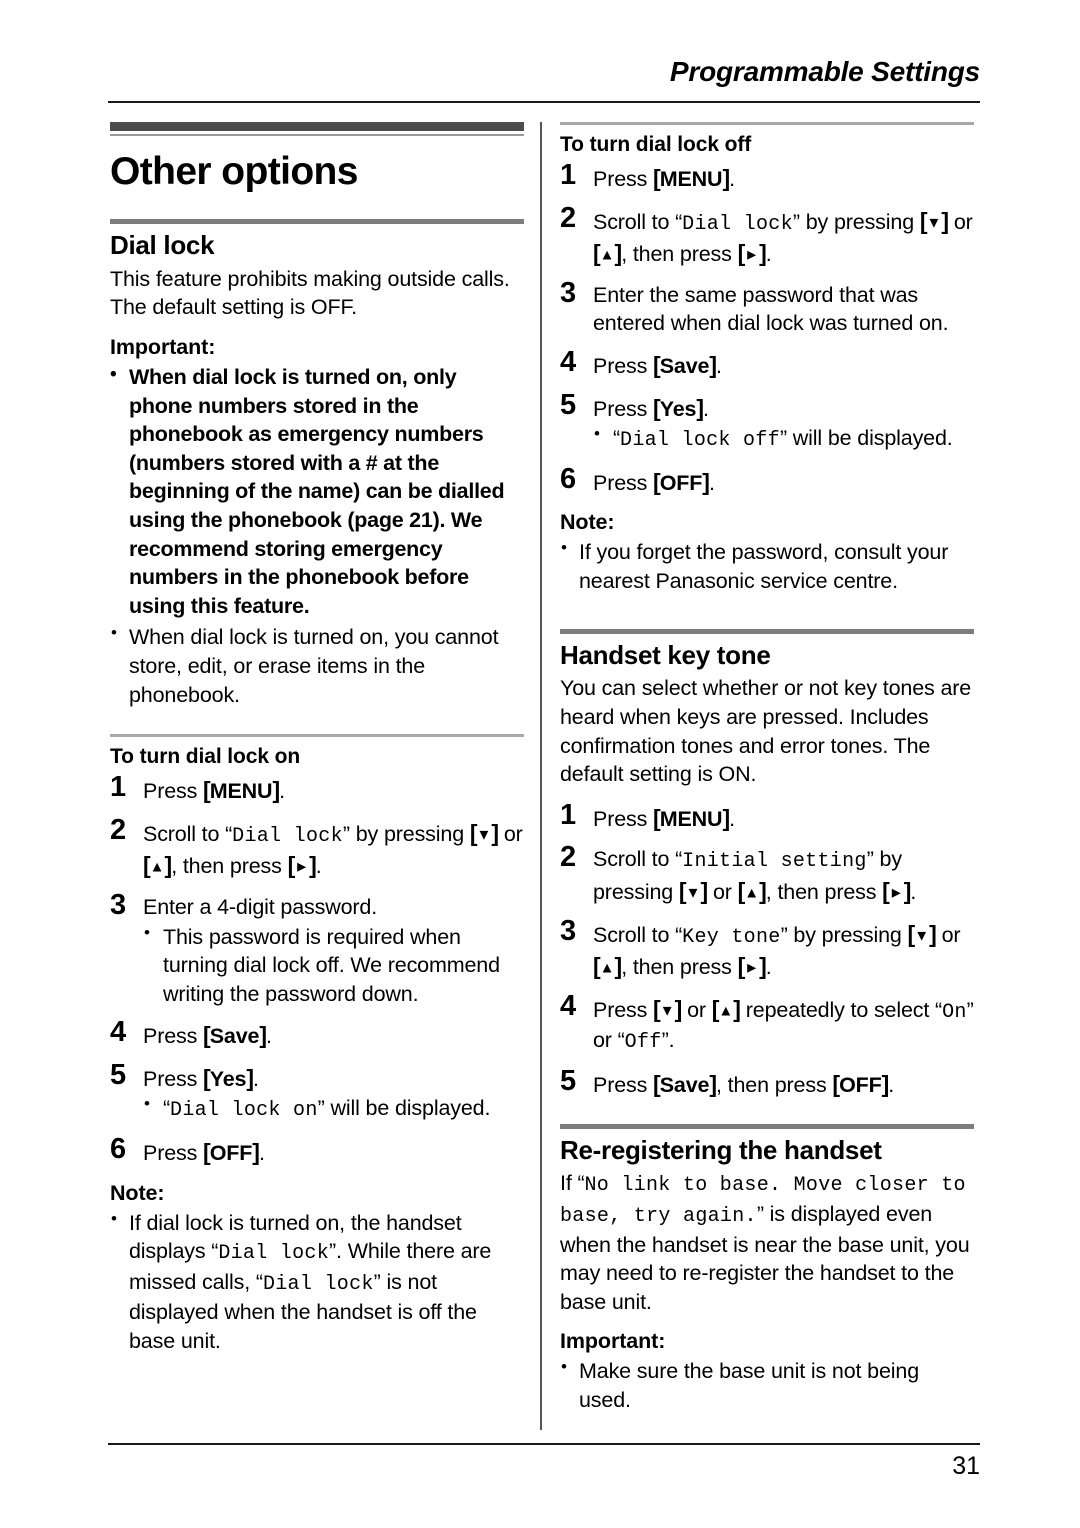 This screenshot has height=1528, width=1080. I want to click on list-item: 5 Press [Save], then press [OFF]., so click(767, 1082).